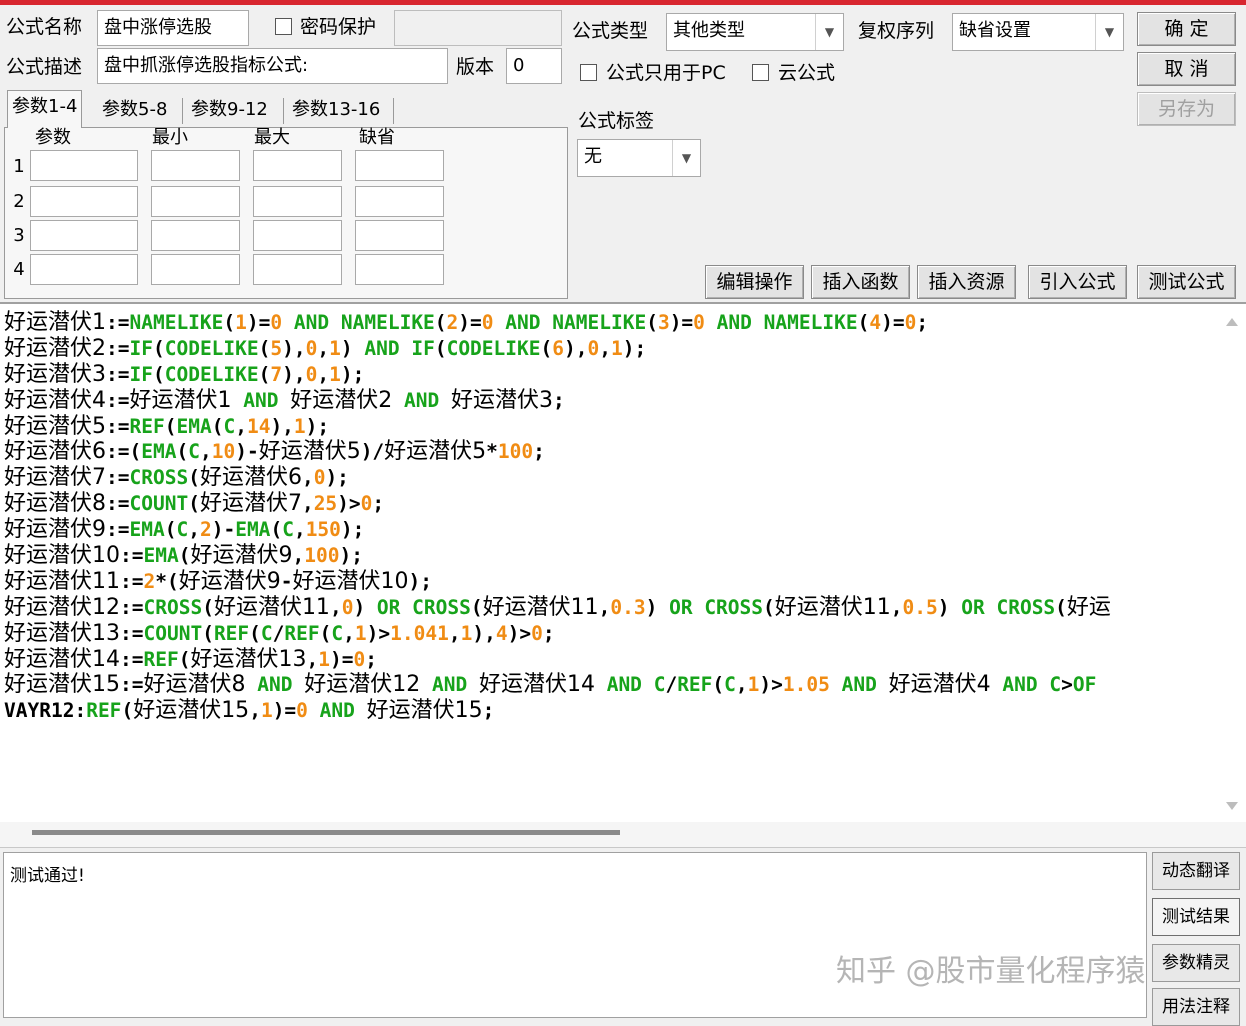 This screenshot has height=1026, width=1246. Describe the element at coordinates (966, 282) in the screenshot. I see `insert-resource-button: 插入资源` at that location.